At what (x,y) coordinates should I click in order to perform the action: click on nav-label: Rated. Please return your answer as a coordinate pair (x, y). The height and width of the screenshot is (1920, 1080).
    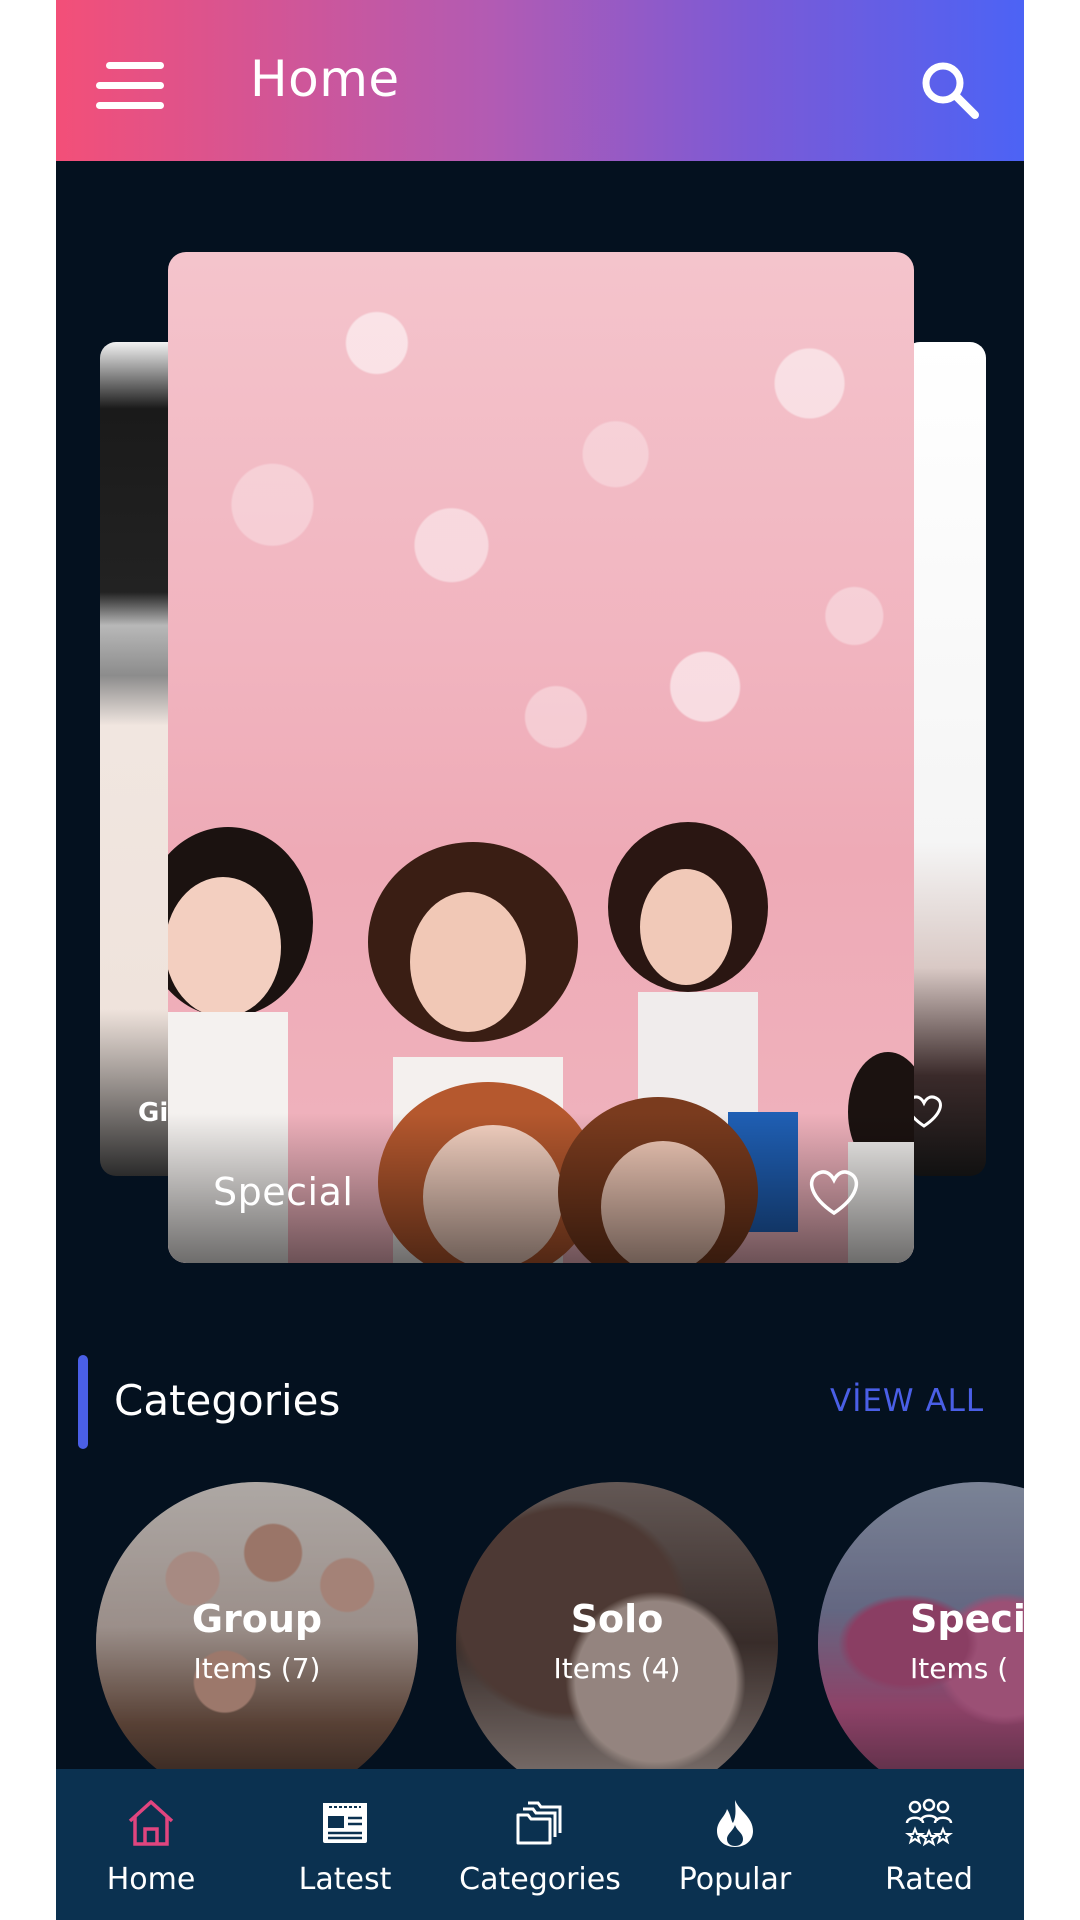
    Looking at the image, I should click on (929, 1879).